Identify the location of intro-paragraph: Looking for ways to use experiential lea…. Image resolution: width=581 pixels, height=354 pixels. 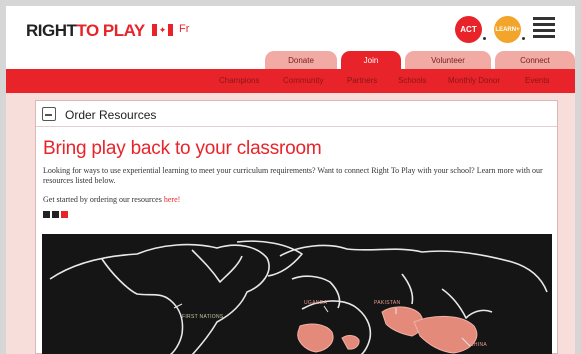
(293, 175).